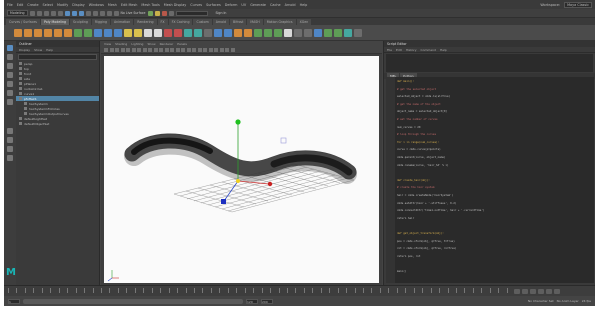 The width and height of the screenshot is (599, 316). I want to click on snap-surface-icon, so click(116, 13).